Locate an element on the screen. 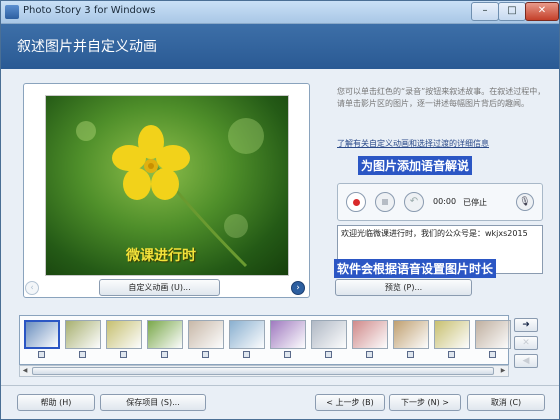 The width and height of the screenshot is (560, 420). scrollbar-thumb is located at coordinates (263, 371).